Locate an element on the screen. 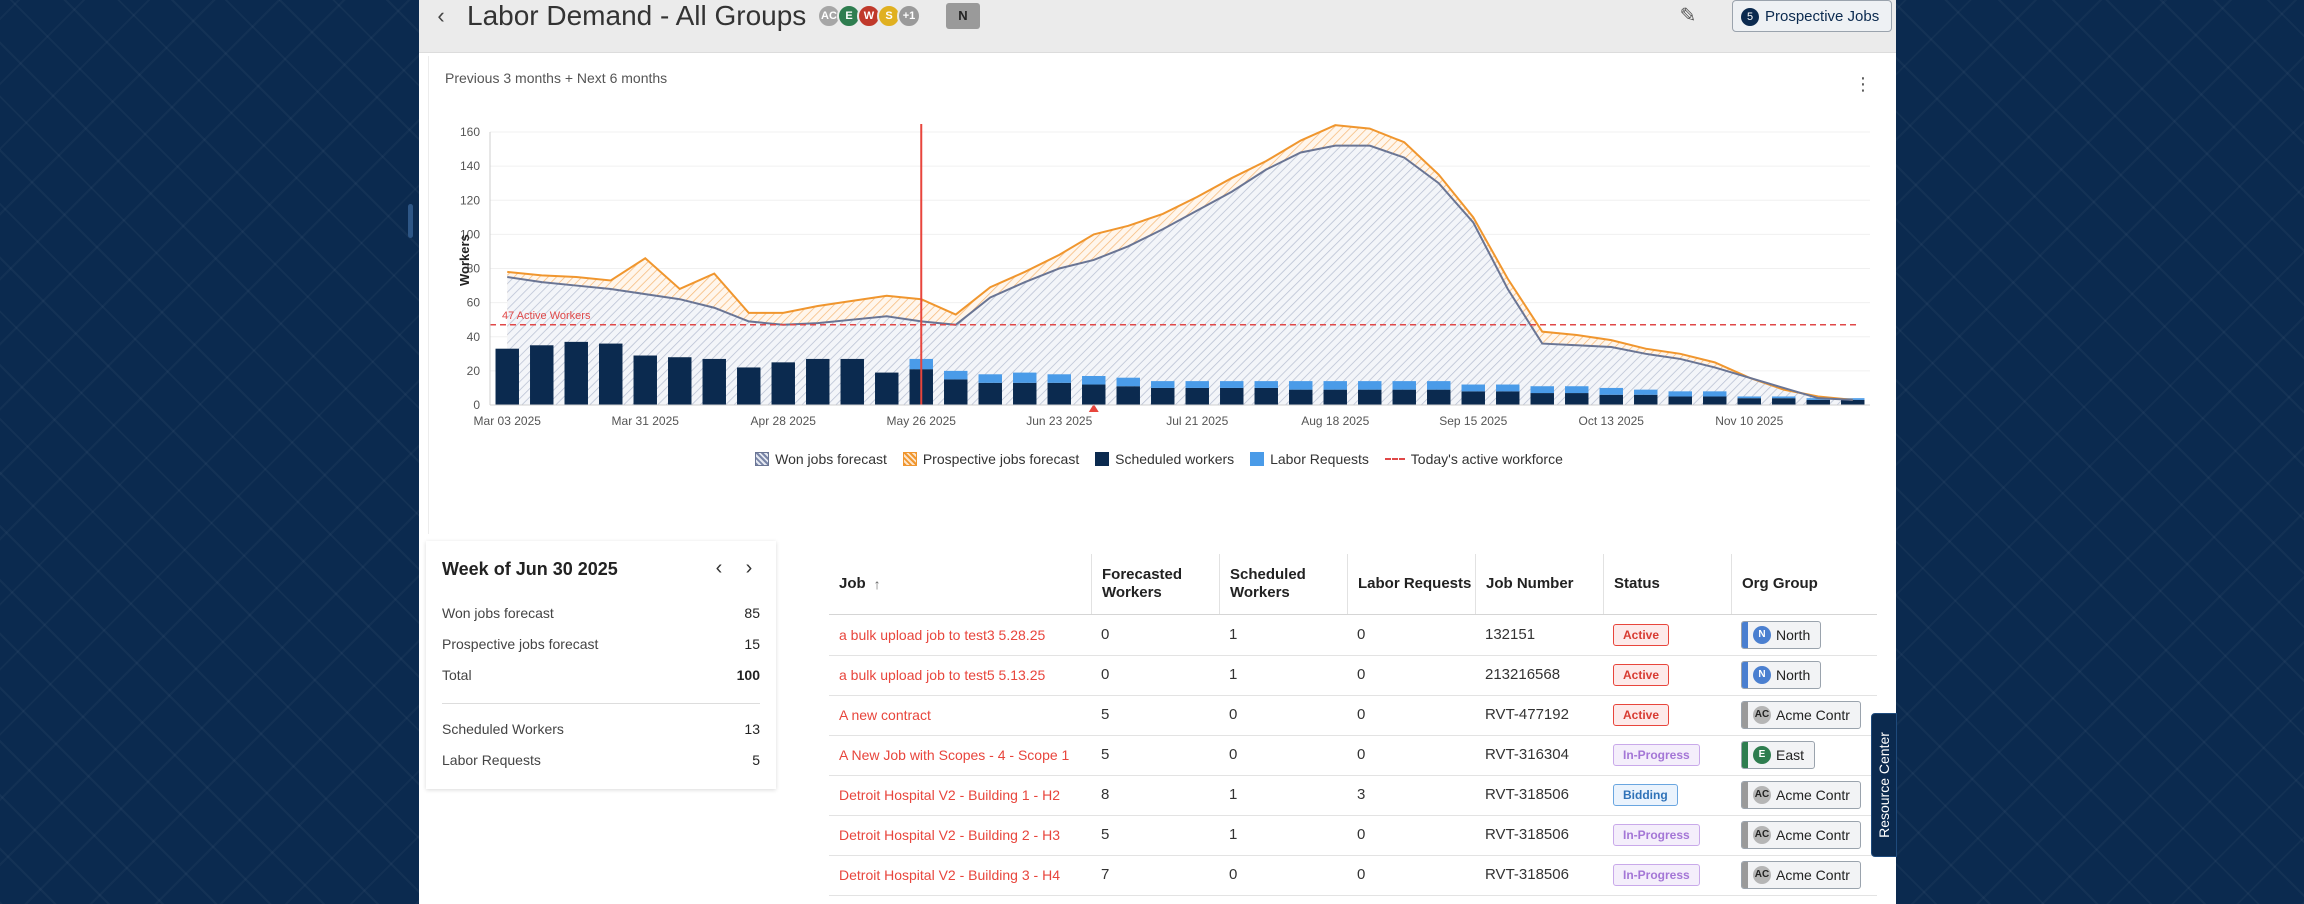 The height and width of the screenshot is (904, 2304). avatar-initials: +1 is located at coordinates (909, 16).